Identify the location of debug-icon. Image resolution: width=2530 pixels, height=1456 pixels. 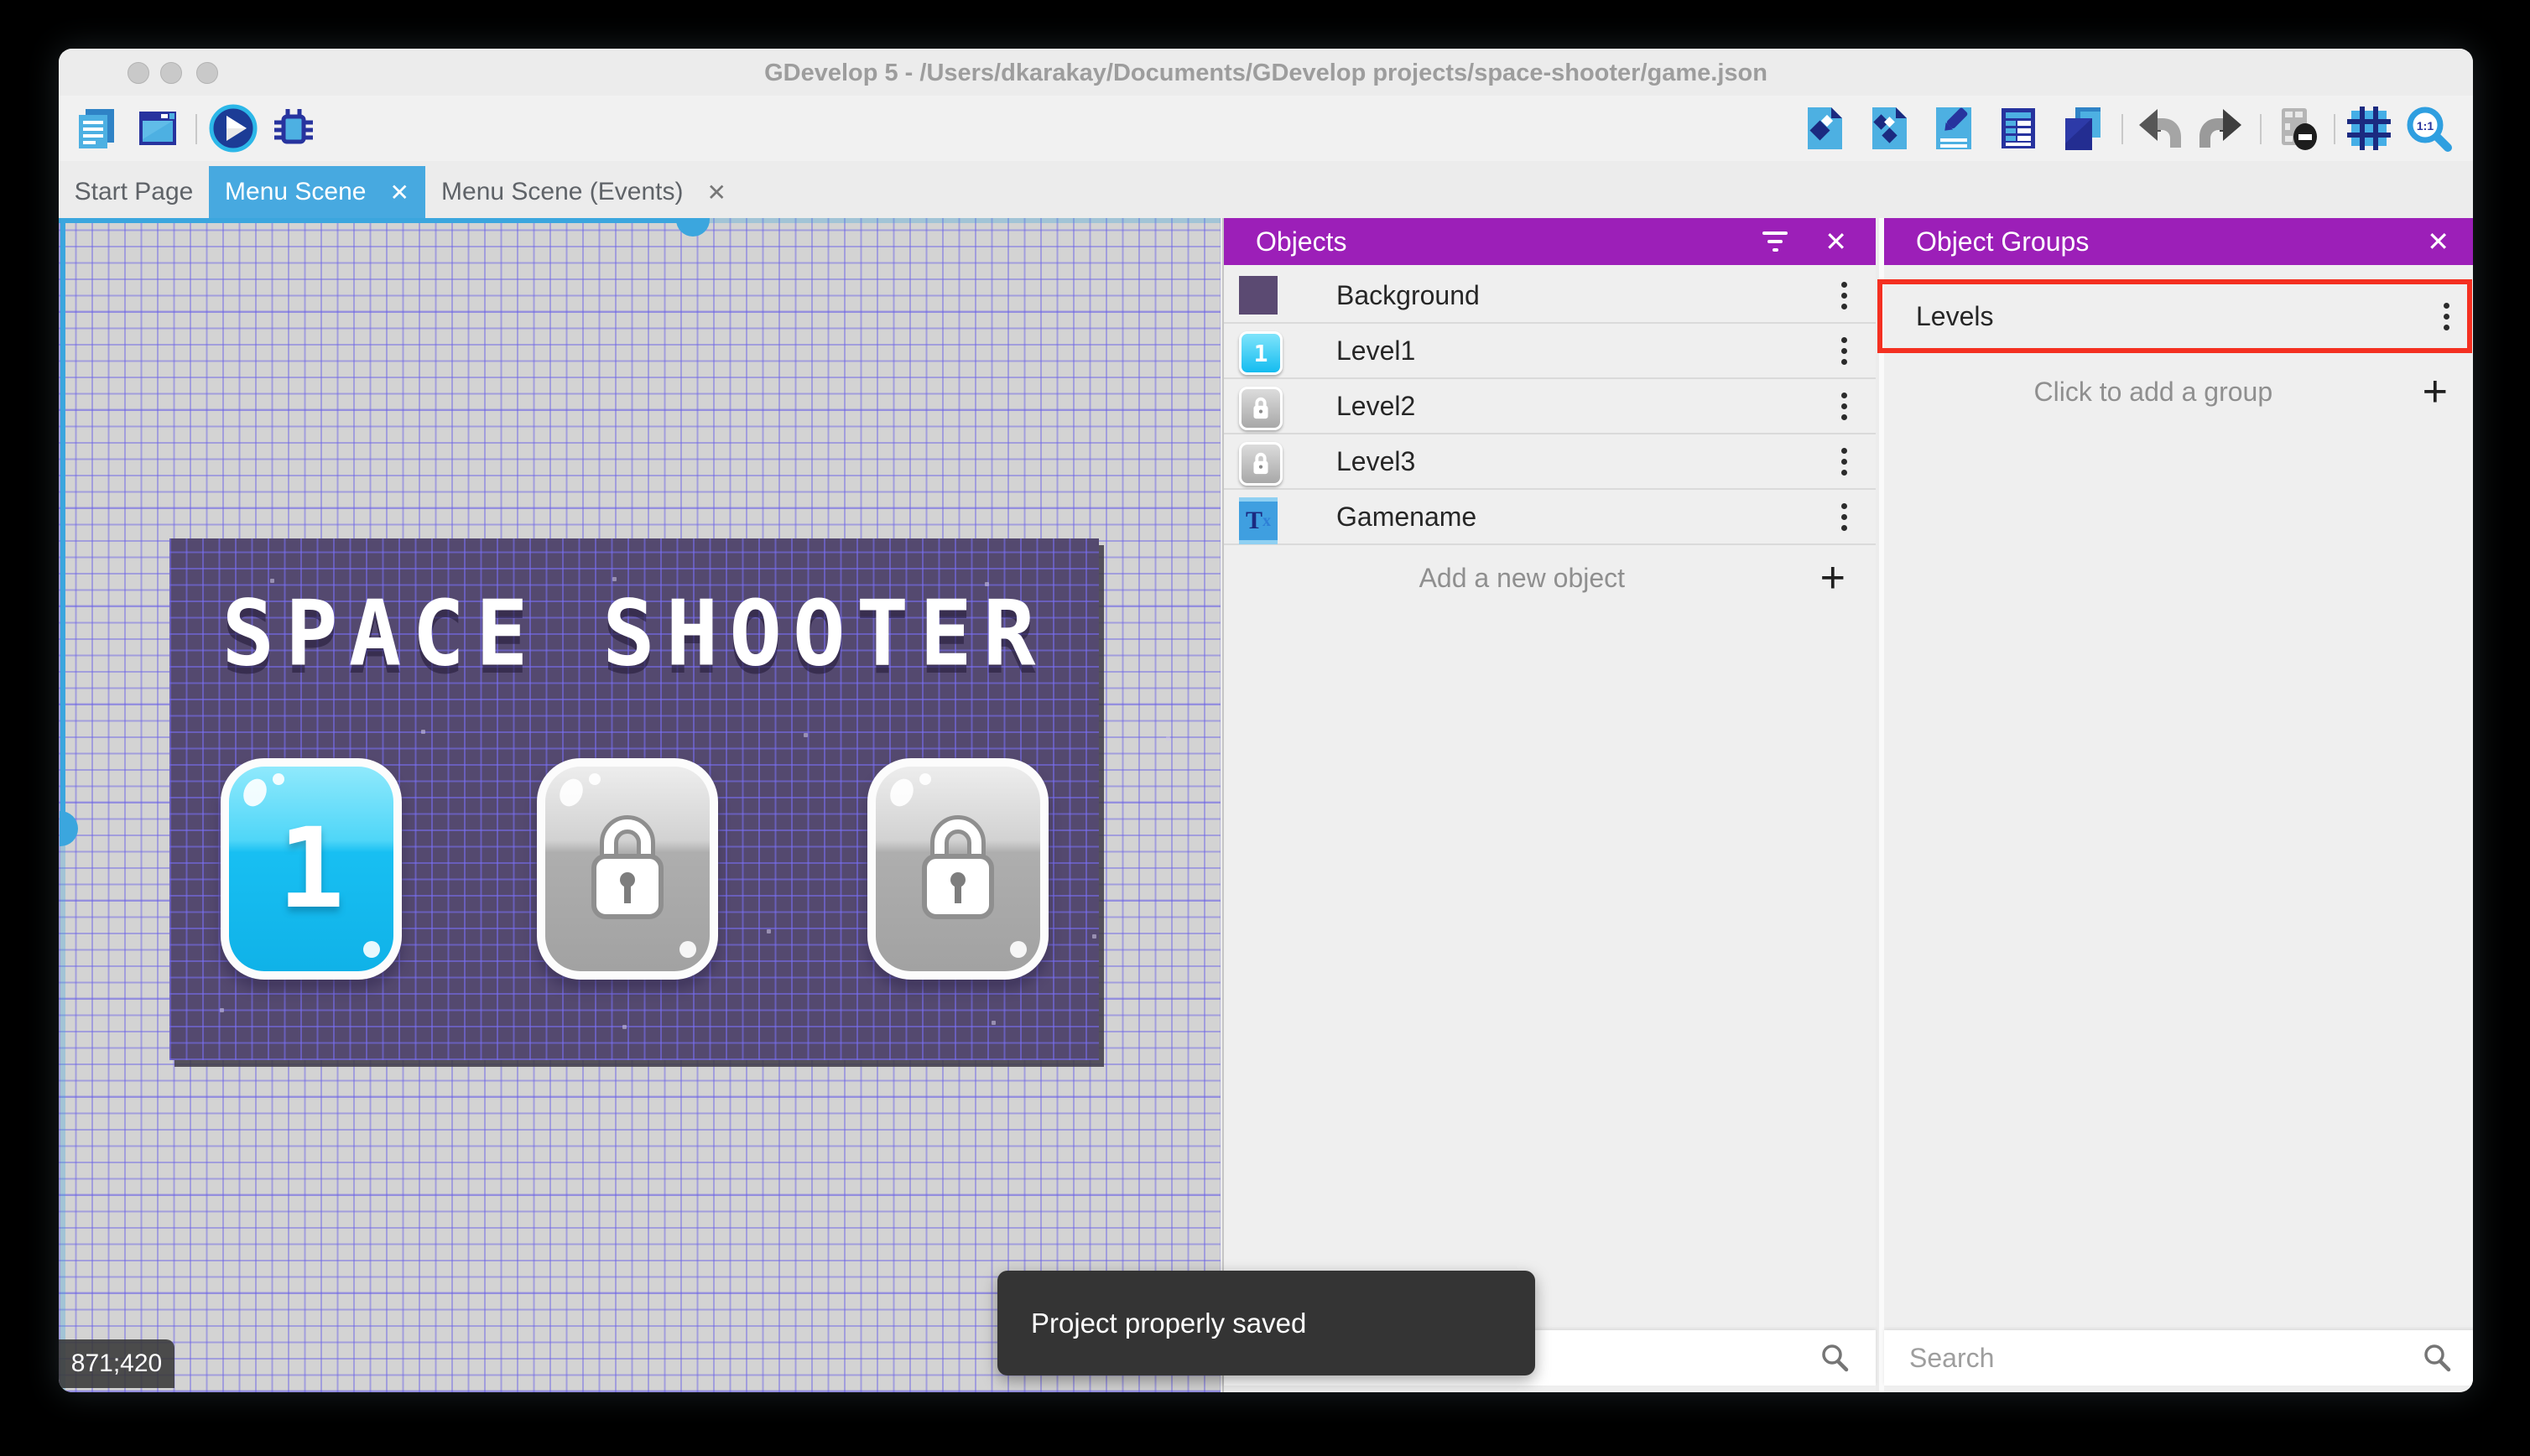
(293, 128).